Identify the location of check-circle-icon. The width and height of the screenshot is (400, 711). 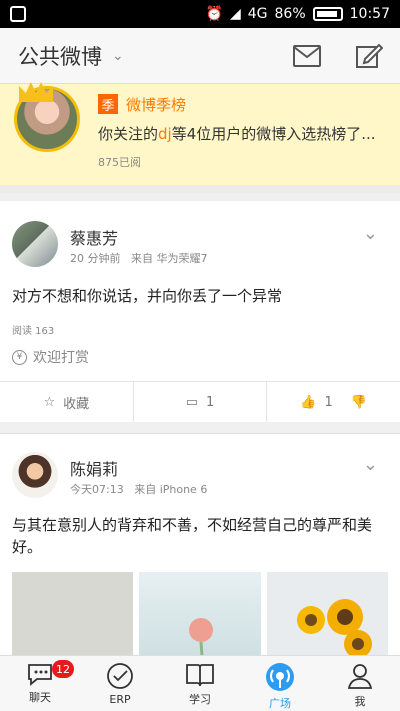
(120, 676).